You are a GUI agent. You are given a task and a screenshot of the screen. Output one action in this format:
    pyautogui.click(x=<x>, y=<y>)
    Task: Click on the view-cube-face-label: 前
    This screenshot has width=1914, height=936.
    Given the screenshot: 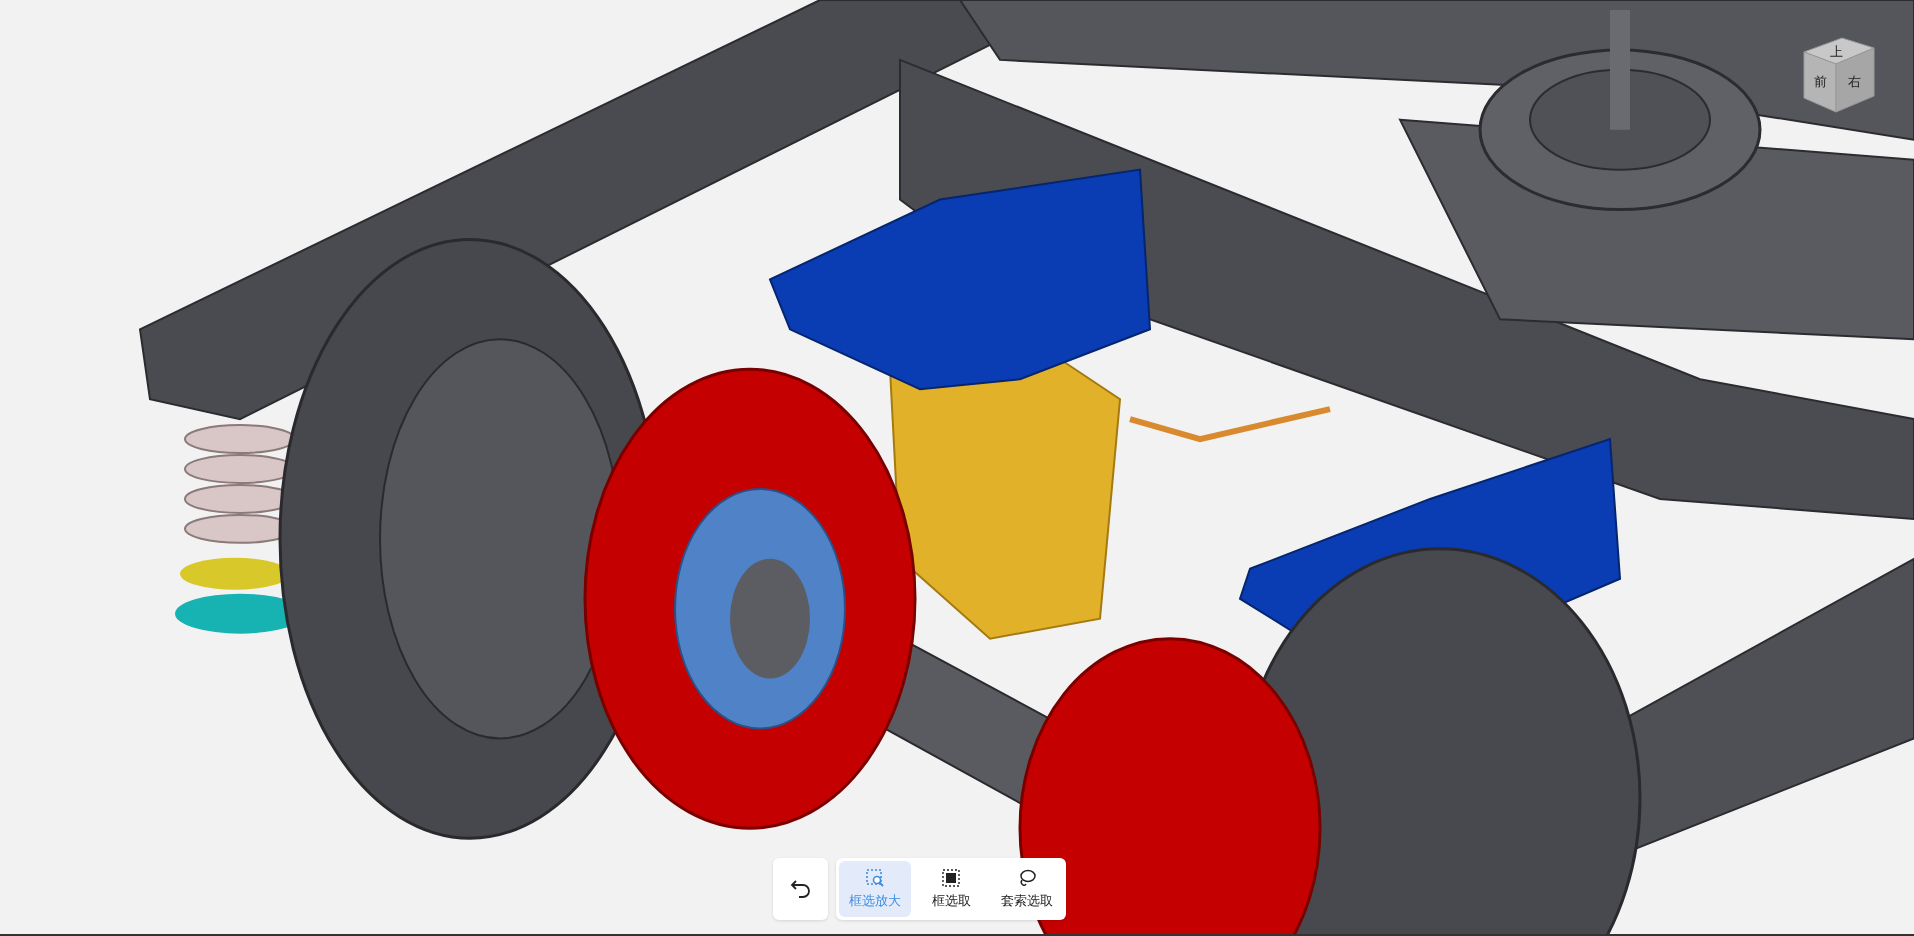 What is the action you would take?
    pyautogui.click(x=1820, y=81)
    